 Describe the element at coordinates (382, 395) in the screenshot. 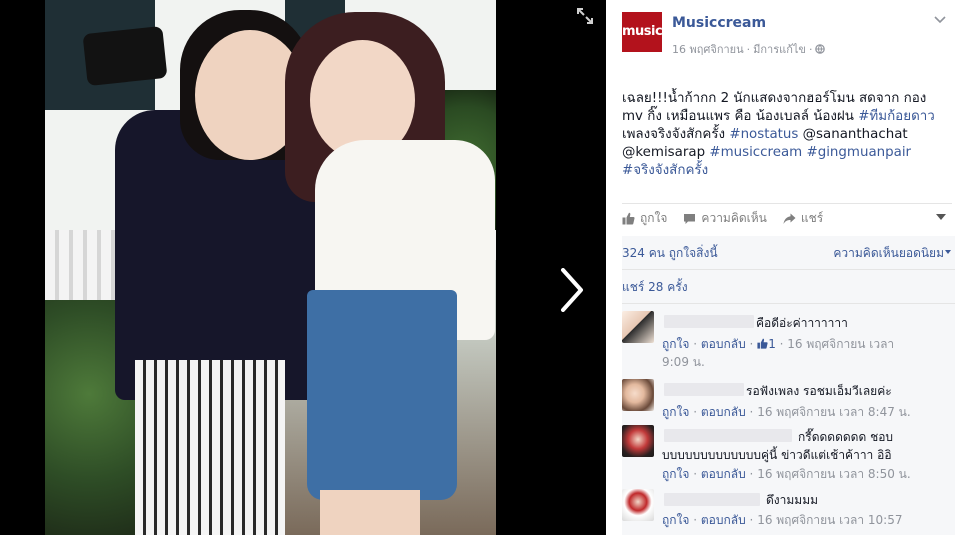

I see `photo-person-right-skirt` at that location.